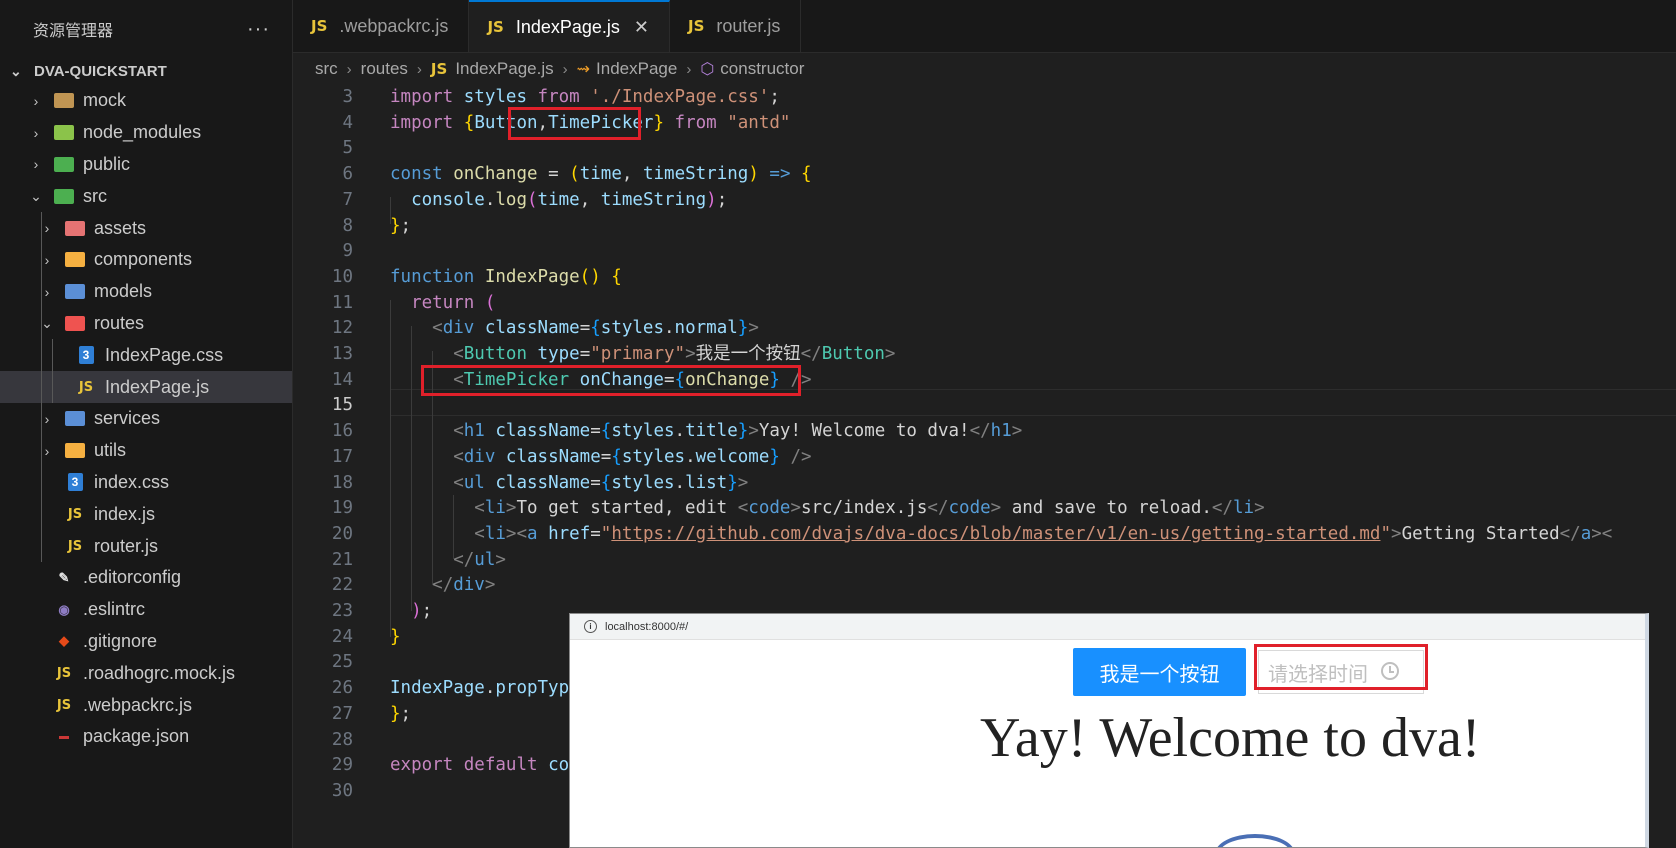 The image size is (1676, 848). I want to click on file-tree-item: › models, so click(146, 291).